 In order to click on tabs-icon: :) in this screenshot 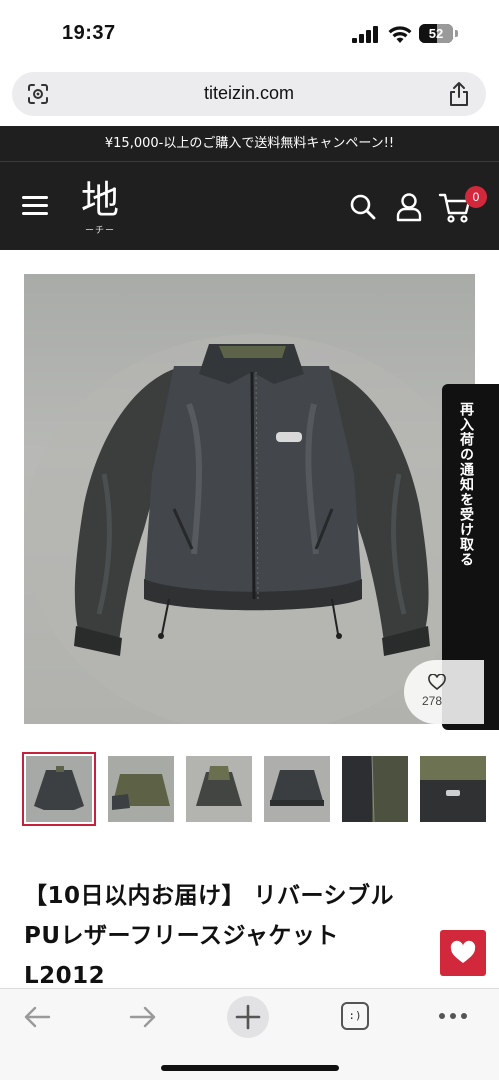, I will do `click(355, 1016)`.